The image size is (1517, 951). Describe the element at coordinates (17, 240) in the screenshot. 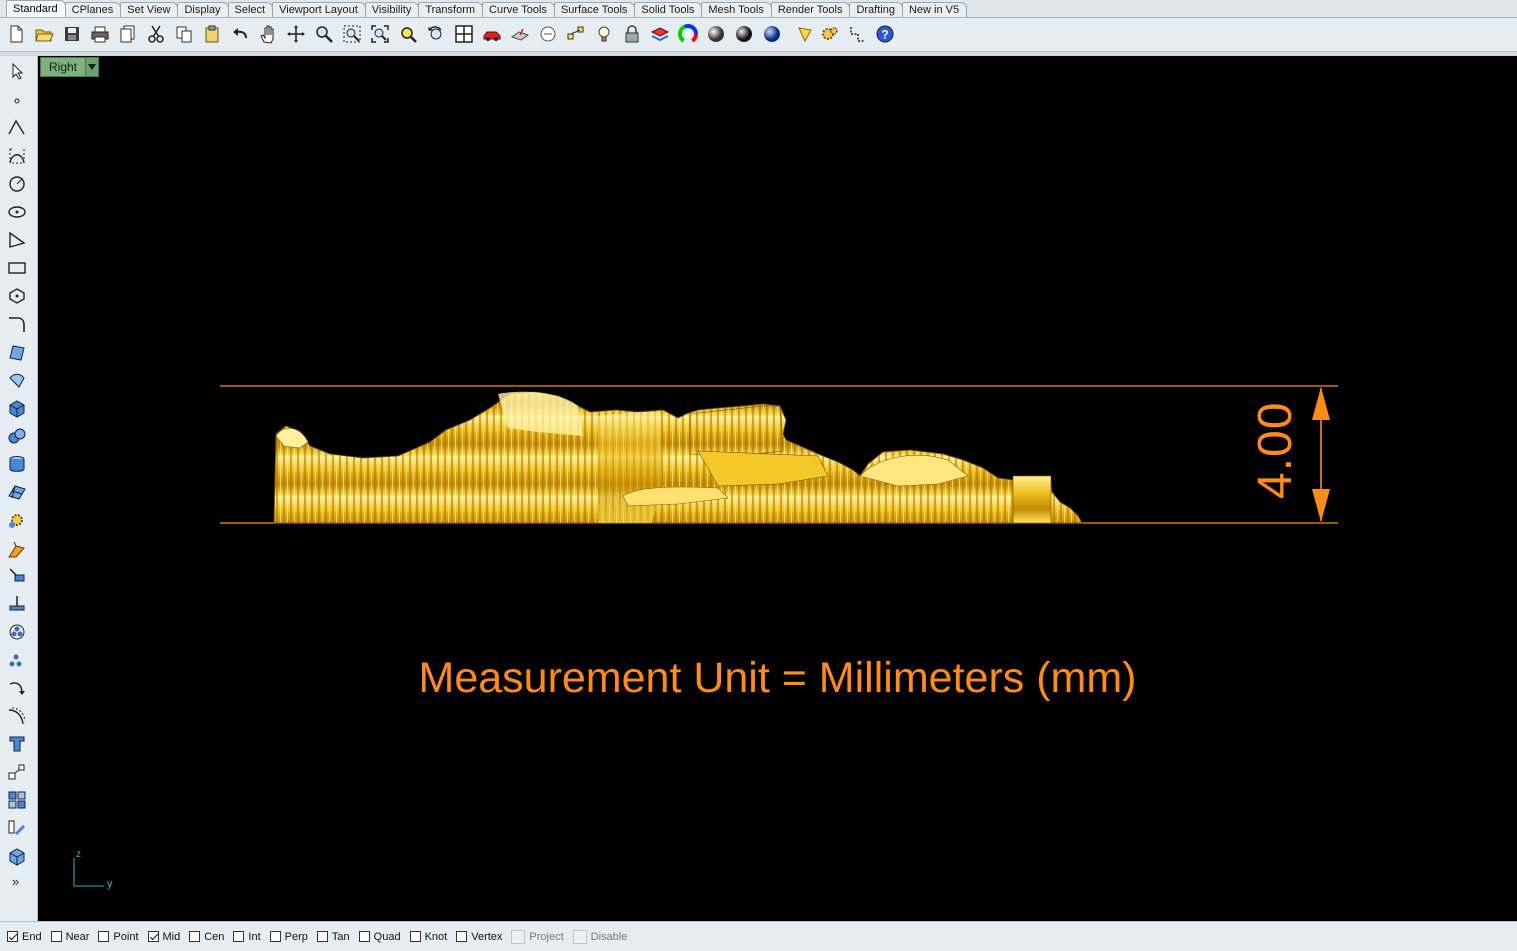

I see `arc-icon` at that location.